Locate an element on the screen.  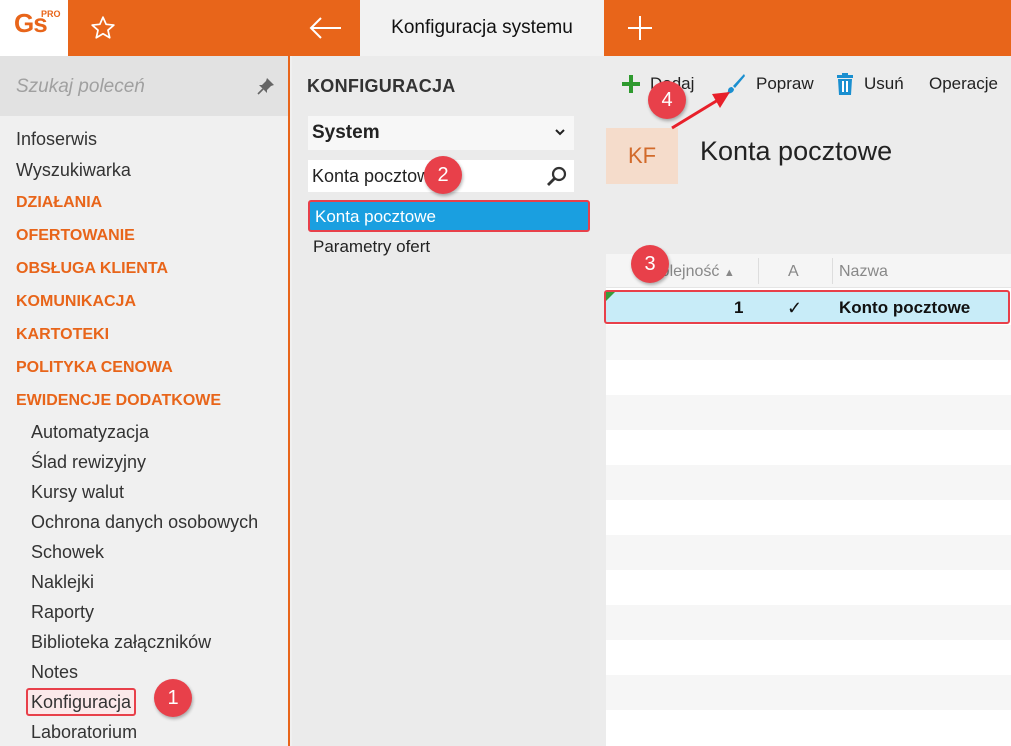
sidebar-item-kursy-walut: Kursy walut is located at coordinates (144, 492).